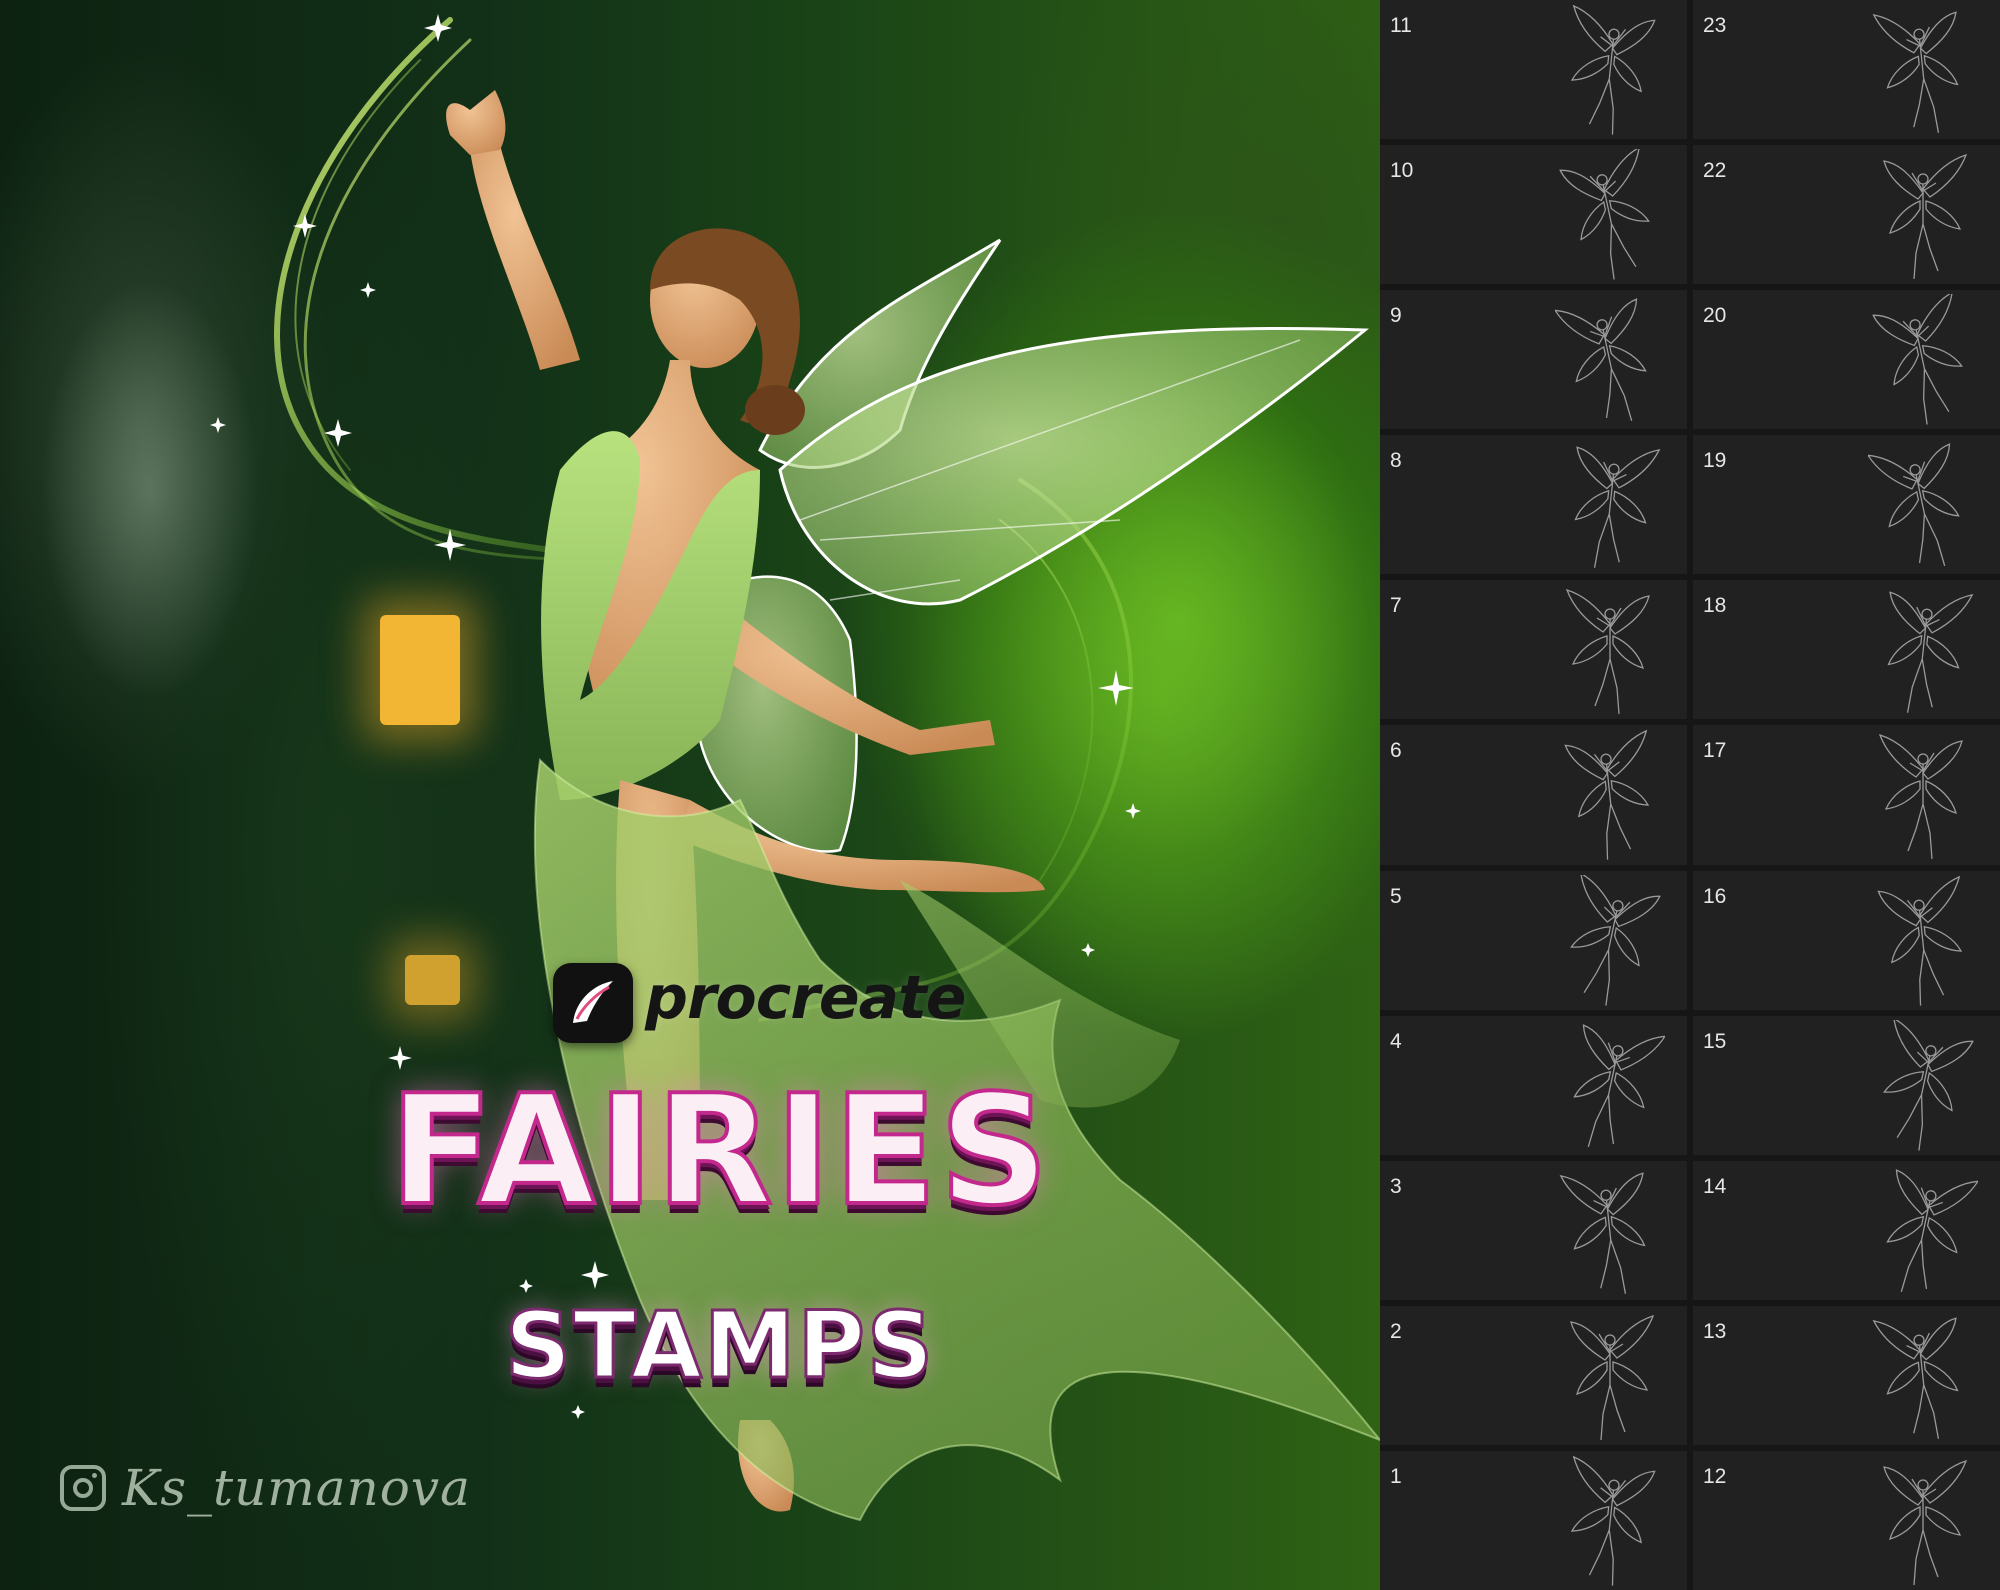  I want to click on instagram-handle: Ks_tumanova, so click(296, 1488).